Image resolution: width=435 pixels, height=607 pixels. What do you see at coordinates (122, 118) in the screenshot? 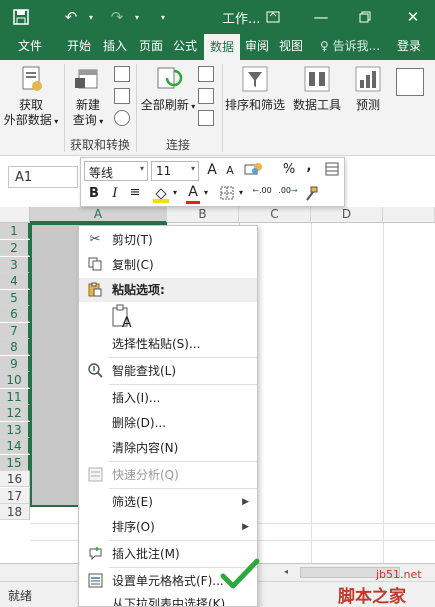
I see `recent-sources-icon` at bounding box center [122, 118].